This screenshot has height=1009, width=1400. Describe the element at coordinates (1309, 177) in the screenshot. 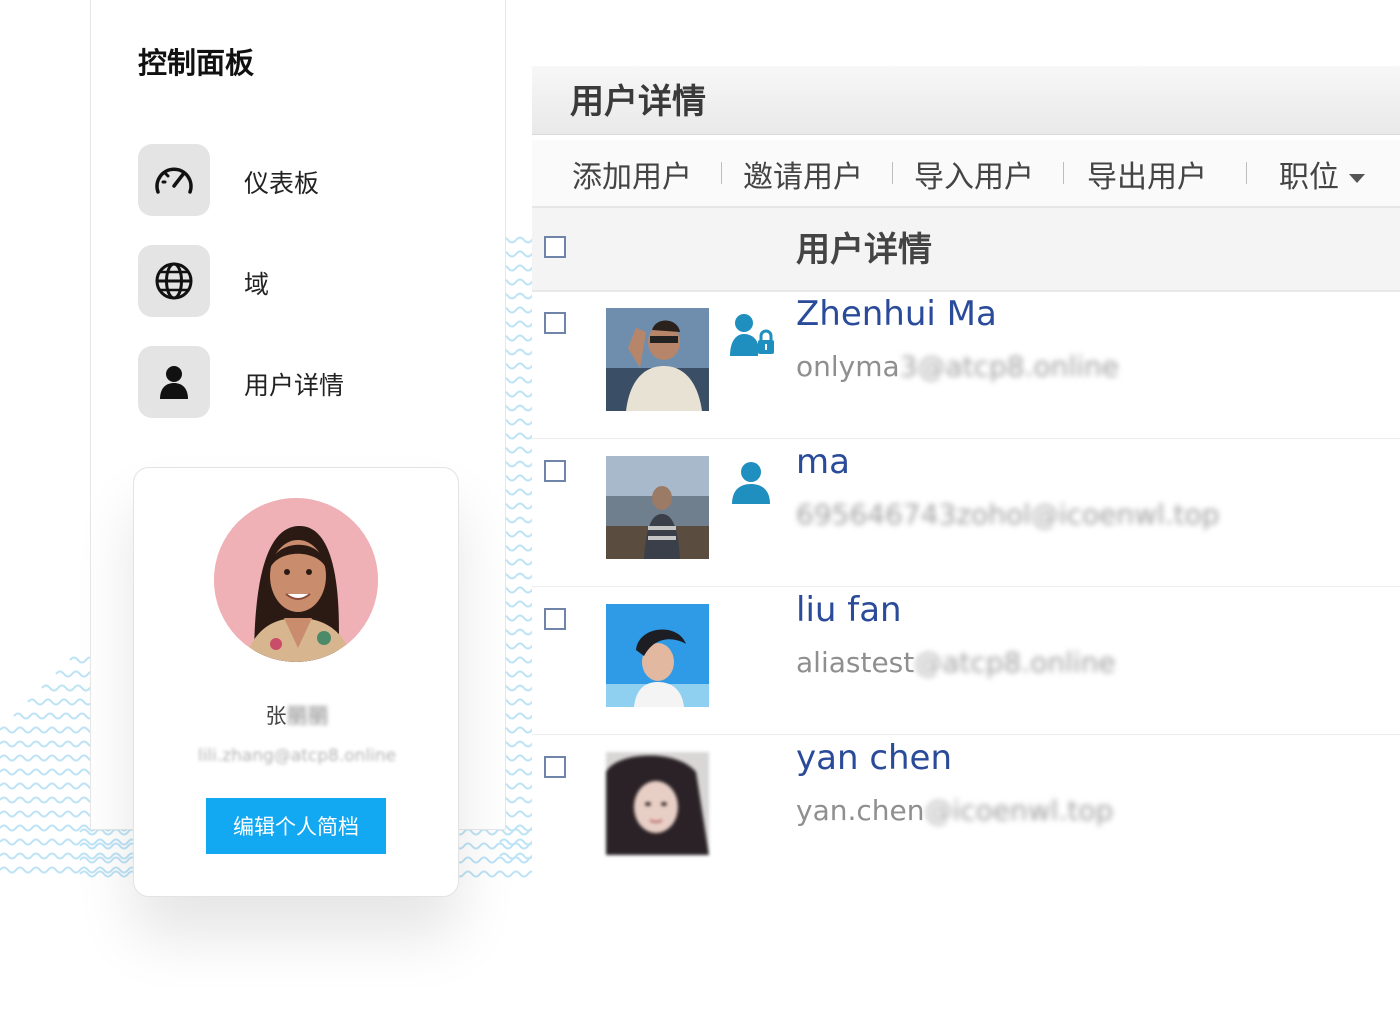

I see `position-dropdown-label: 职位` at that location.